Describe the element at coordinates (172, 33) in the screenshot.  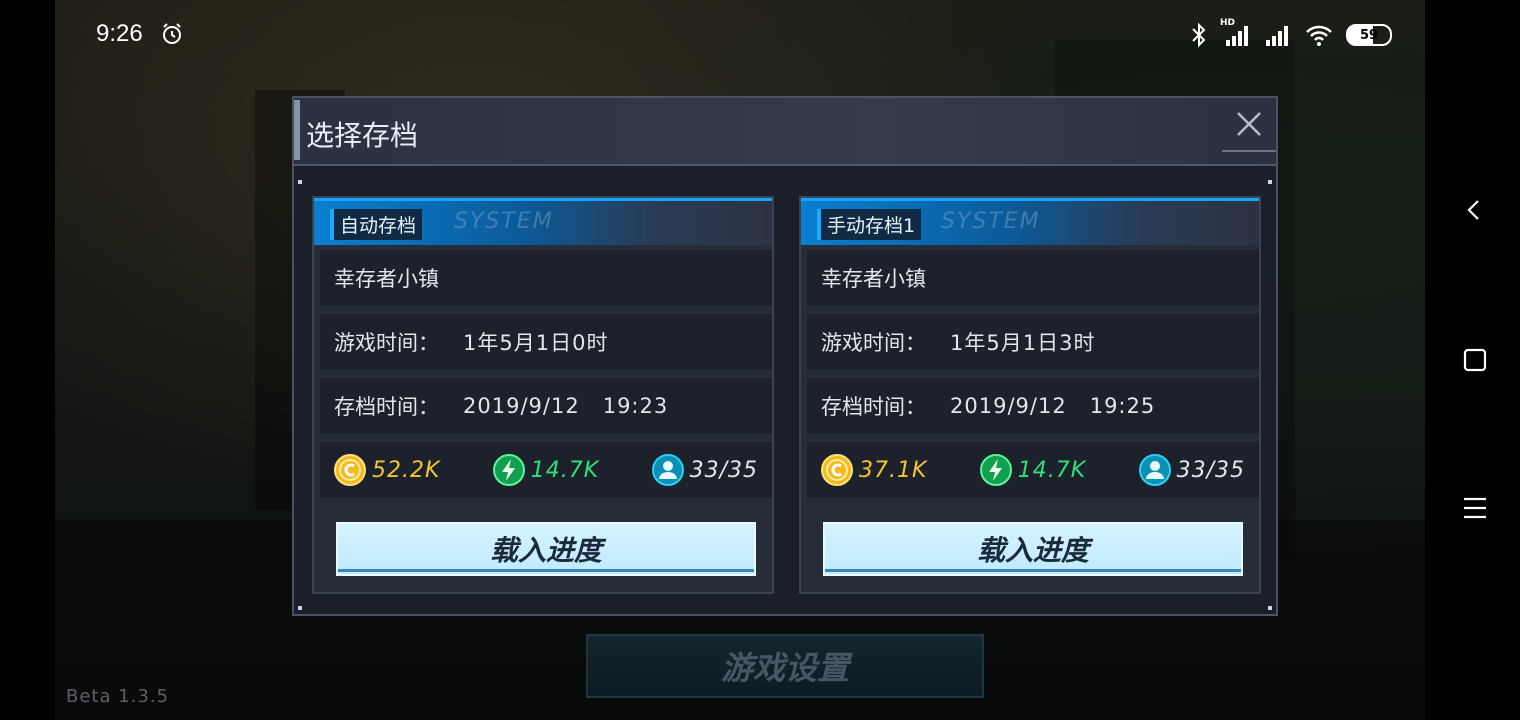
I see `alarm-icon` at that location.